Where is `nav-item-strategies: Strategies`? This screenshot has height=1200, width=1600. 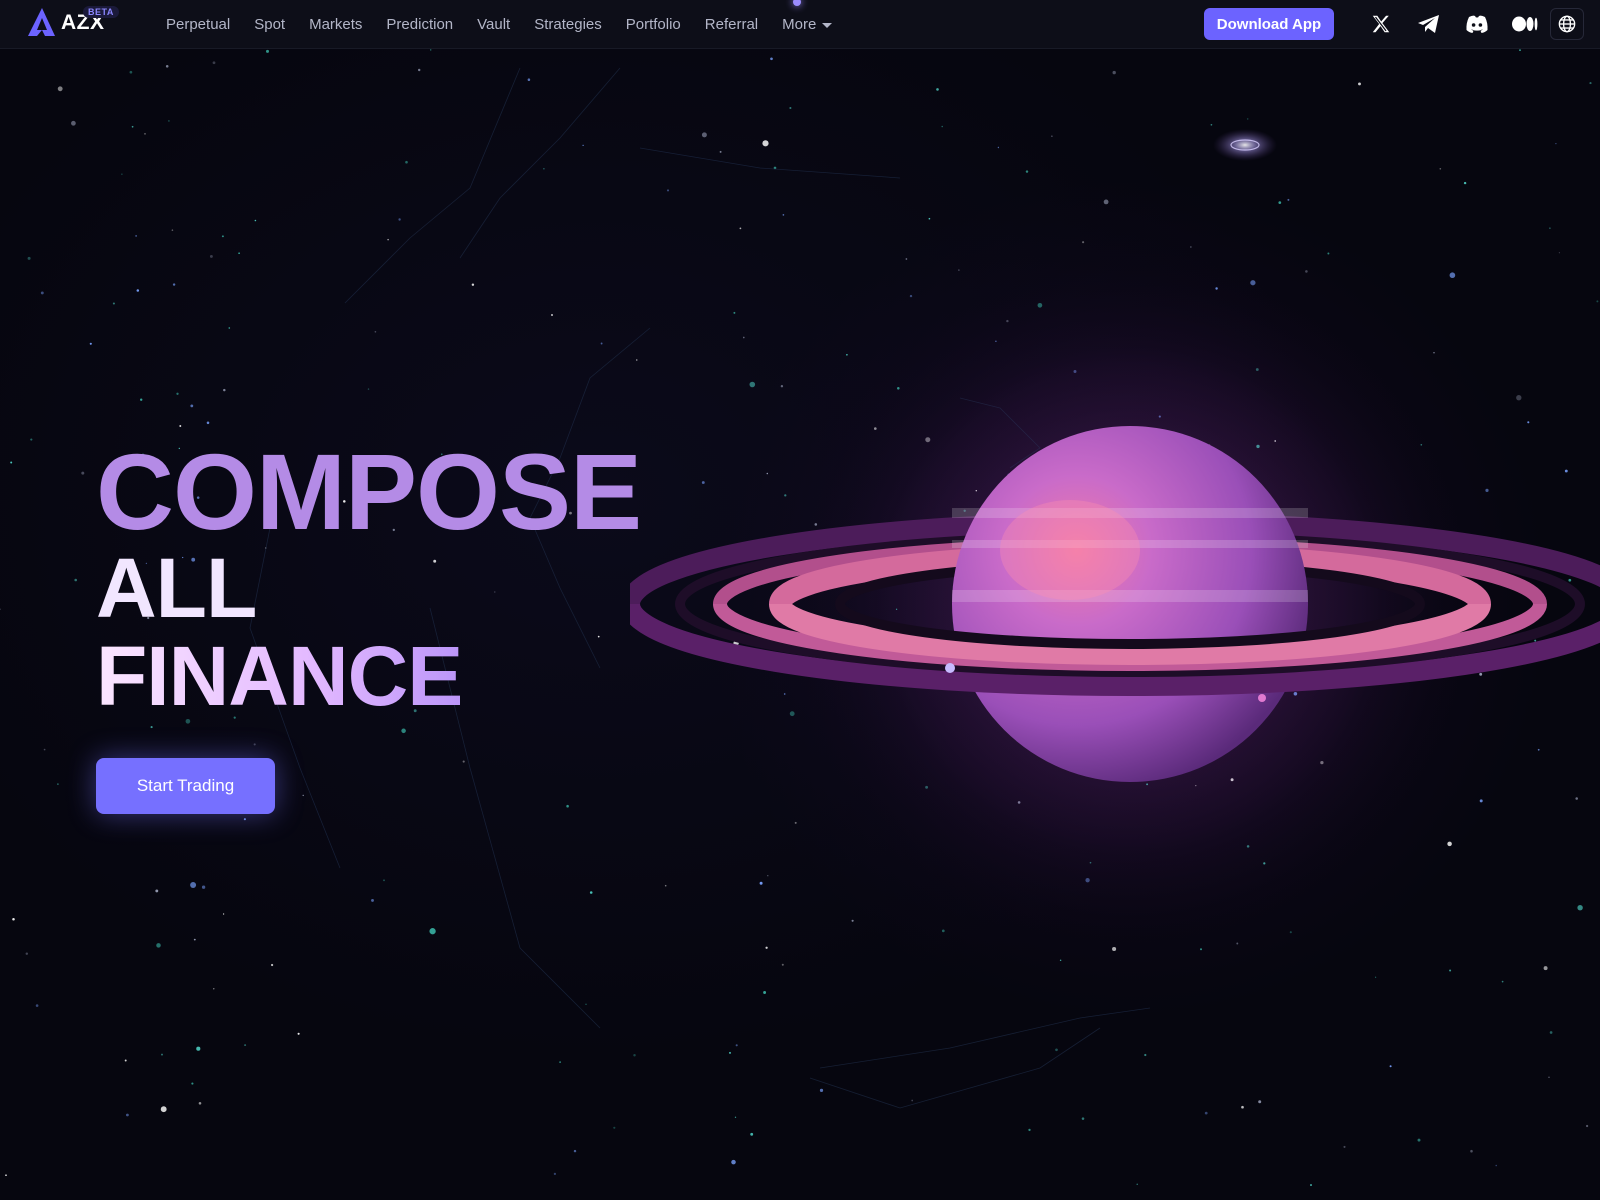 nav-item-strategies: Strategies is located at coordinates (568, 24).